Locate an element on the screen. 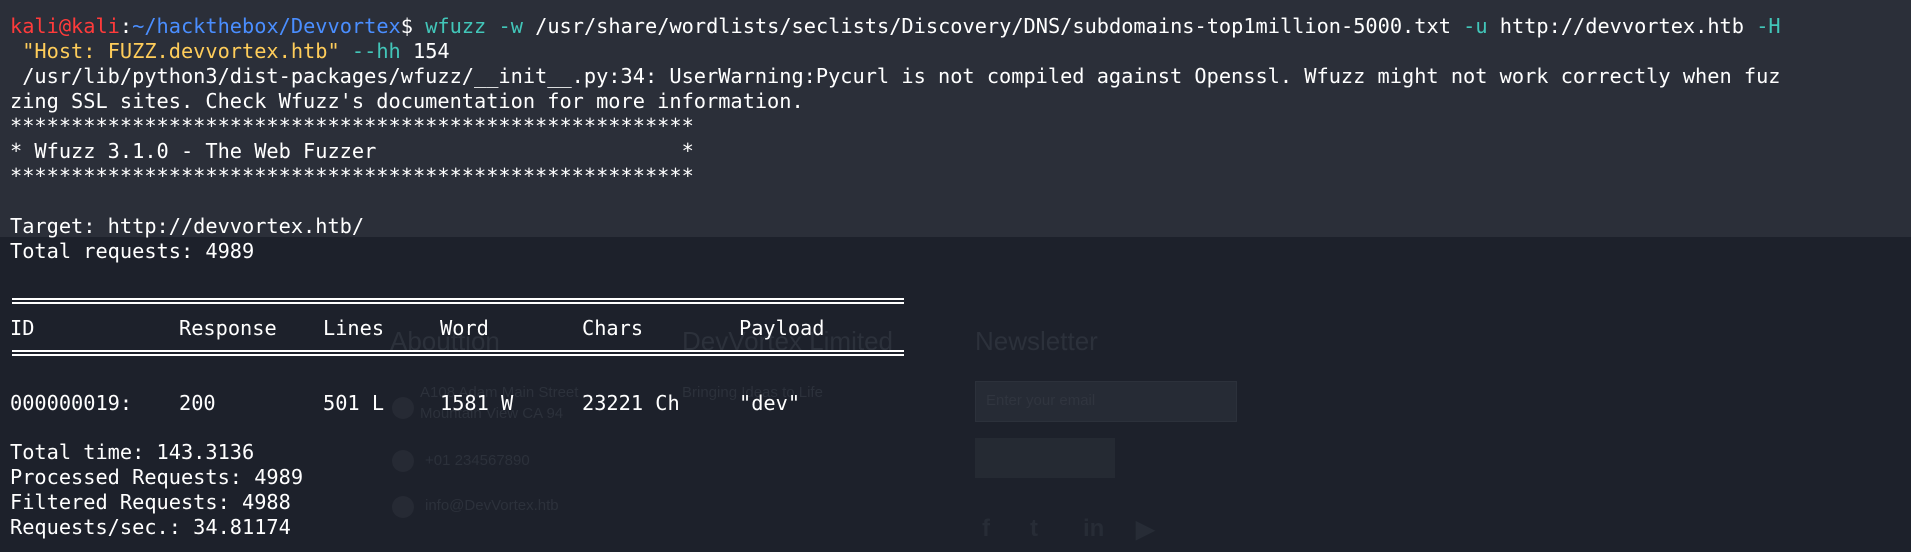 The width and height of the screenshot is (1911, 552). header-chars: Chars is located at coordinates (613, 328).